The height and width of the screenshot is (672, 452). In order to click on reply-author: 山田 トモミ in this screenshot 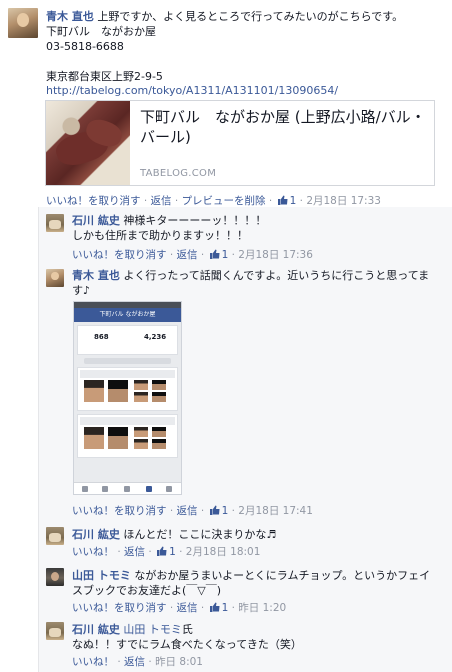, I will do `click(101, 575)`.